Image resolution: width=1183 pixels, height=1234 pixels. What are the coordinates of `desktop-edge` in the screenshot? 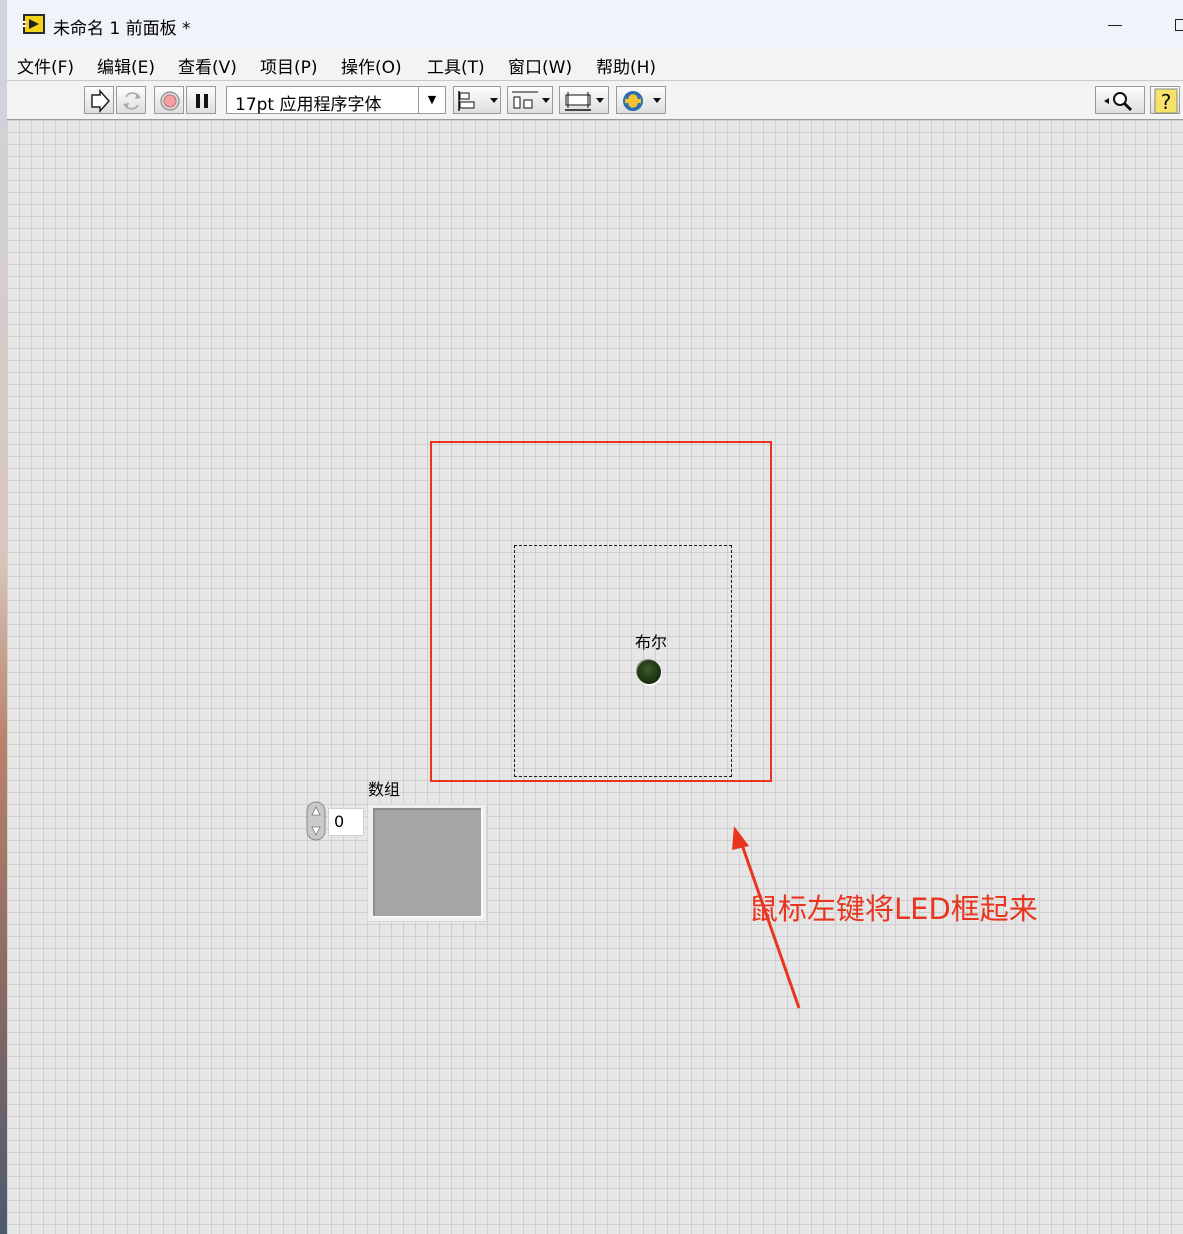 It's located at (3, 617).